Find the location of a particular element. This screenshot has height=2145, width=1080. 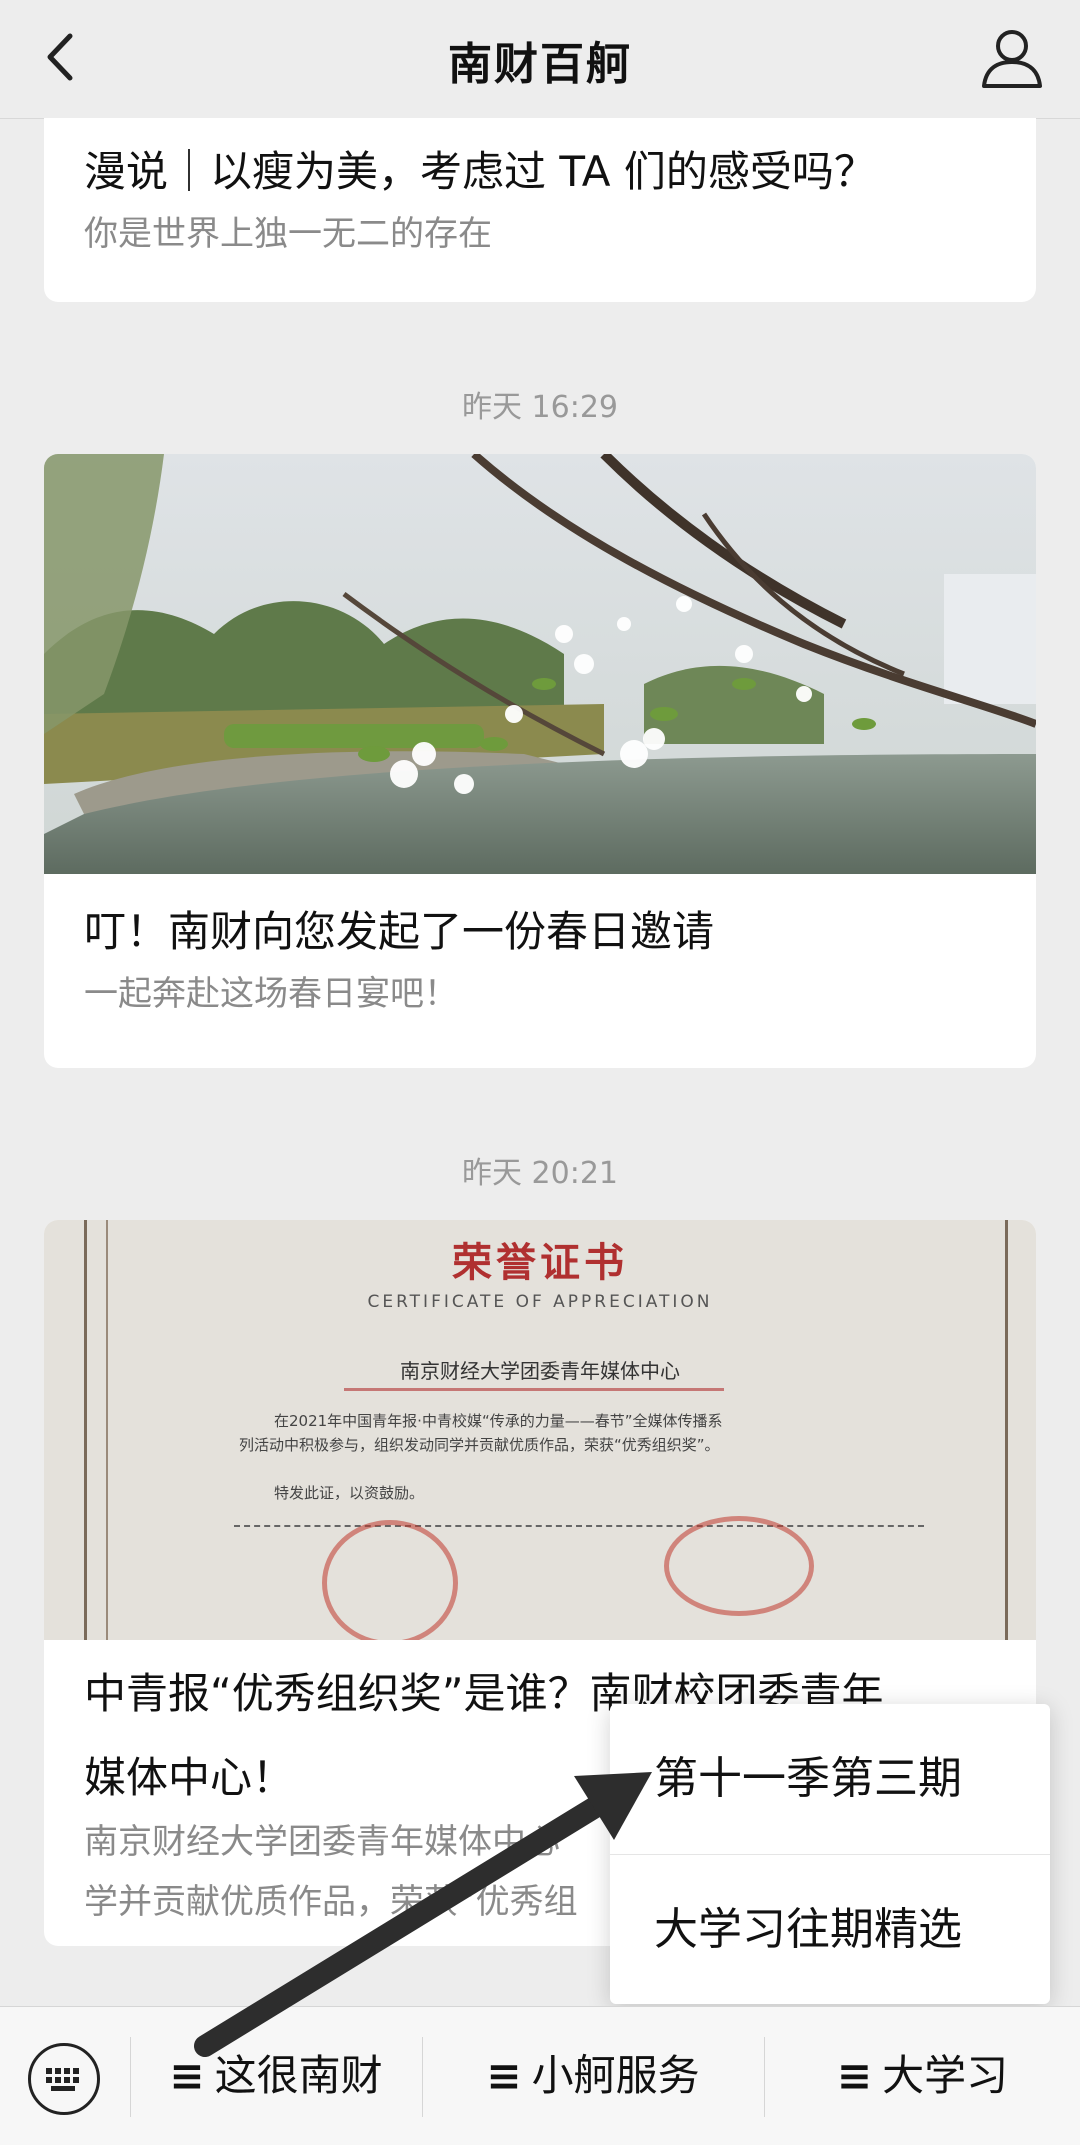

certificate-body-line: 列活动中积极参与，组织发动同学并贡献优质作品，荣获“优秀组织奖”。 is located at coordinates (479, 1445).